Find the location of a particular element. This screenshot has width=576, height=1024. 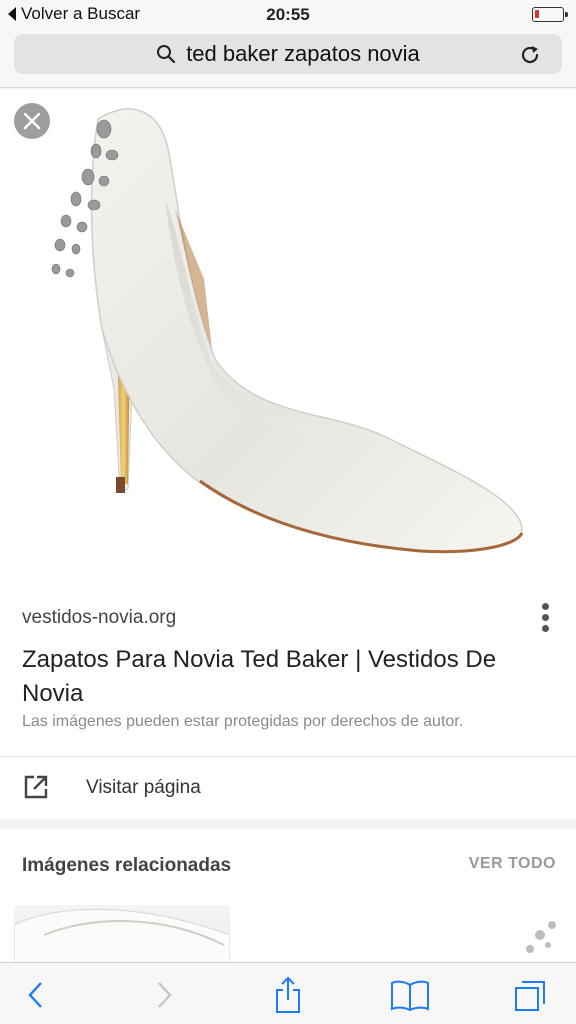

status-time: 20:55 is located at coordinates (288, 14).